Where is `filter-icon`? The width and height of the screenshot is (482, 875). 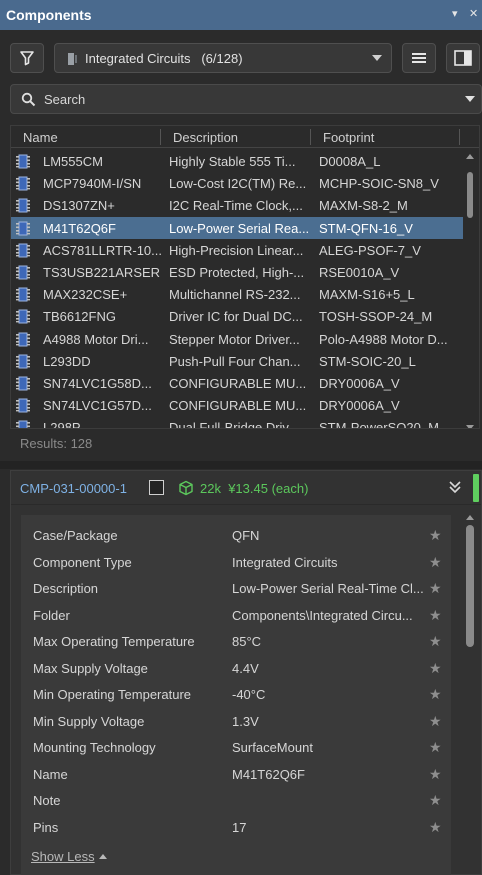 filter-icon is located at coordinates (27, 58).